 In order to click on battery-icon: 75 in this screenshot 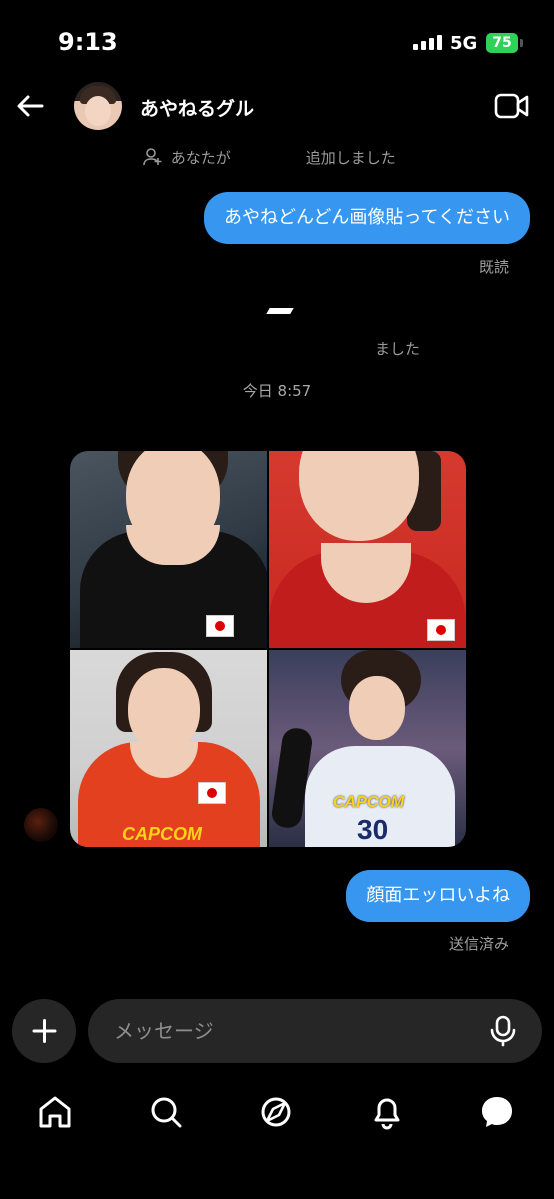, I will do `click(502, 43)`.